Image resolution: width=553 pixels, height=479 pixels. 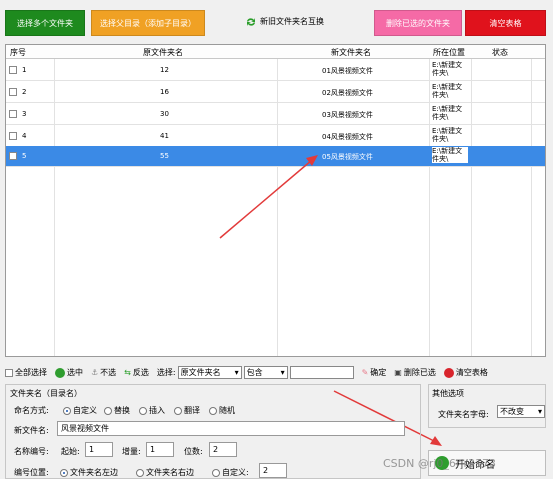 What do you see at coordinates (398, 372) in the screenshot?
I see `delete-icon: ▣` at bounding box center [398, 372].